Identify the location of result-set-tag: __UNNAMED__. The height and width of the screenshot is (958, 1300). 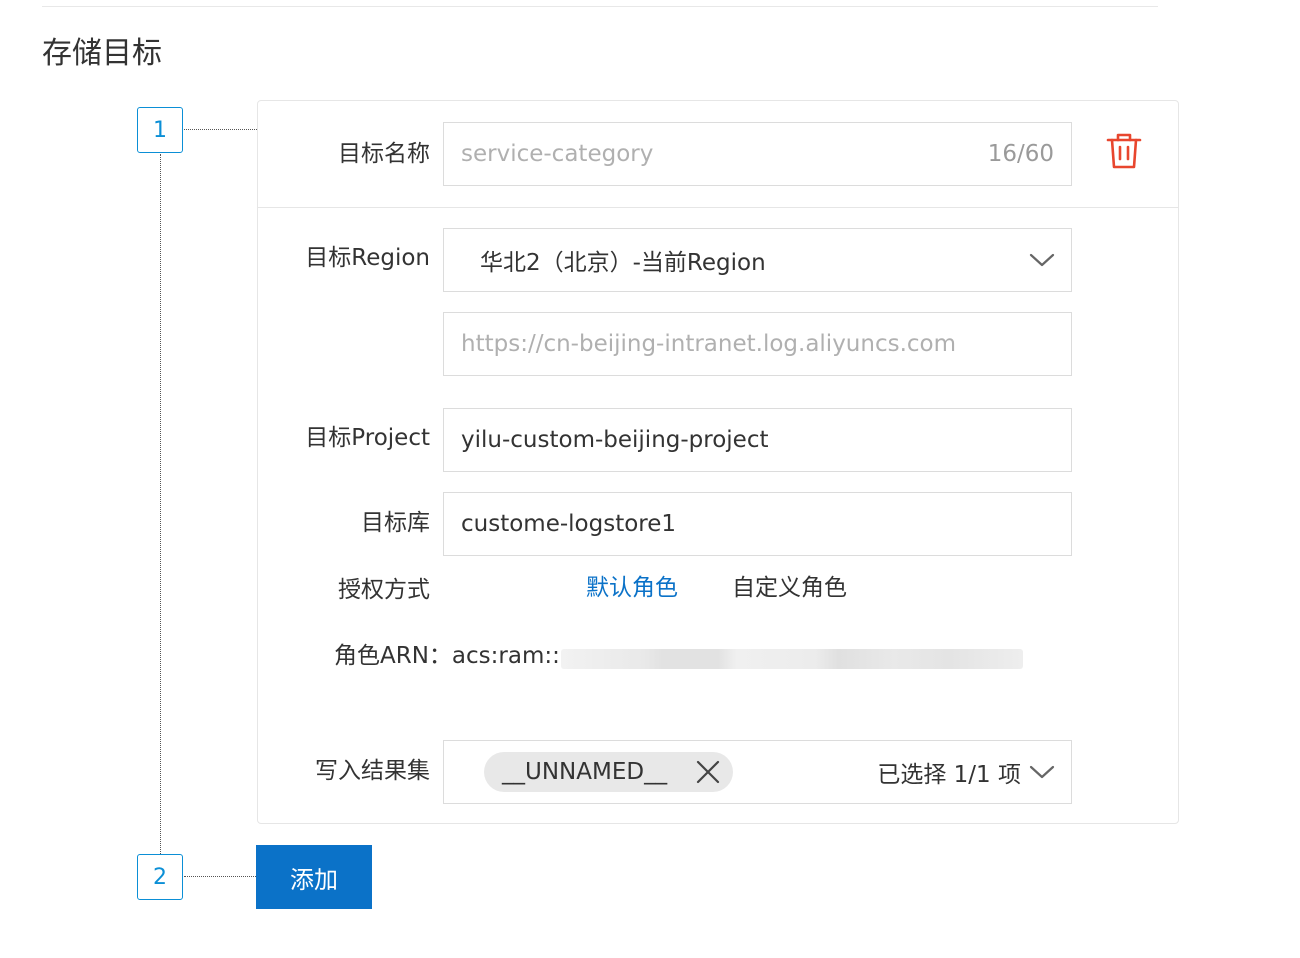
(609, 772).